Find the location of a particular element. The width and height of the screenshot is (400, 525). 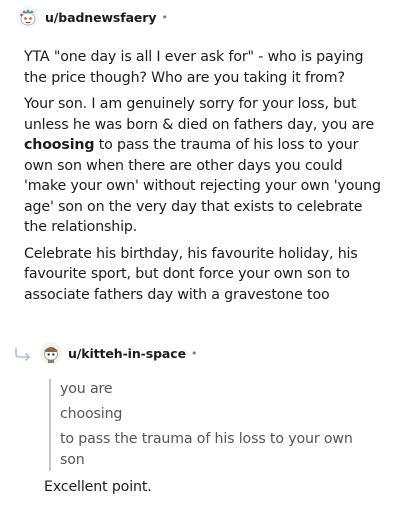

username: u/badnewsfaery is located at coordinates (101, 17).